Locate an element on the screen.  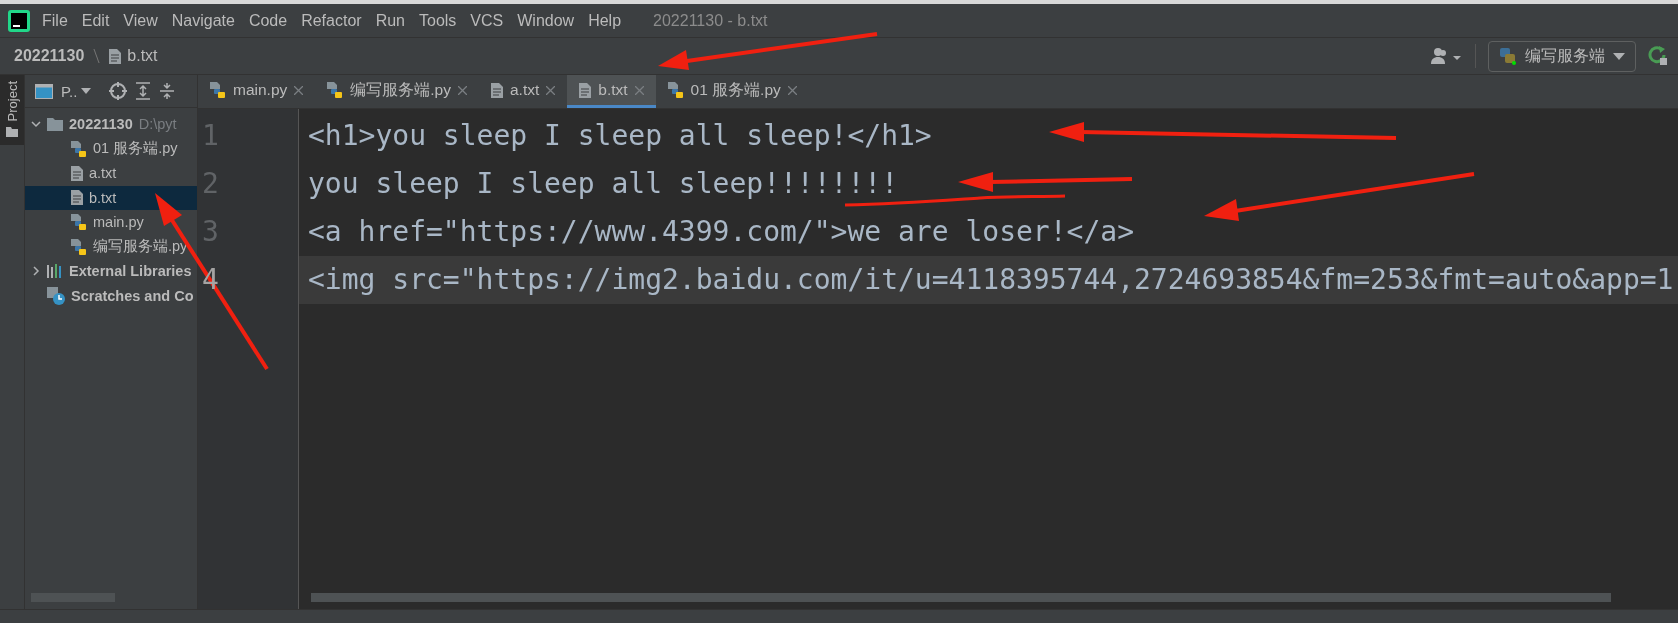
users-icon is located at coordinates (1447, 56).